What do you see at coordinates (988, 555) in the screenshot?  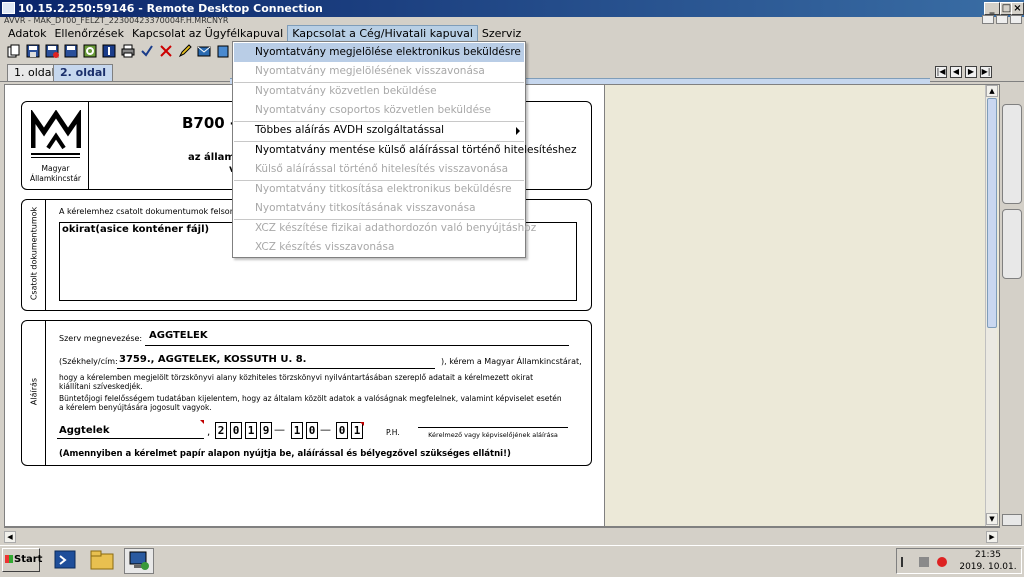 I see `clock-time: 21:35` at bounding box center [988, 555].